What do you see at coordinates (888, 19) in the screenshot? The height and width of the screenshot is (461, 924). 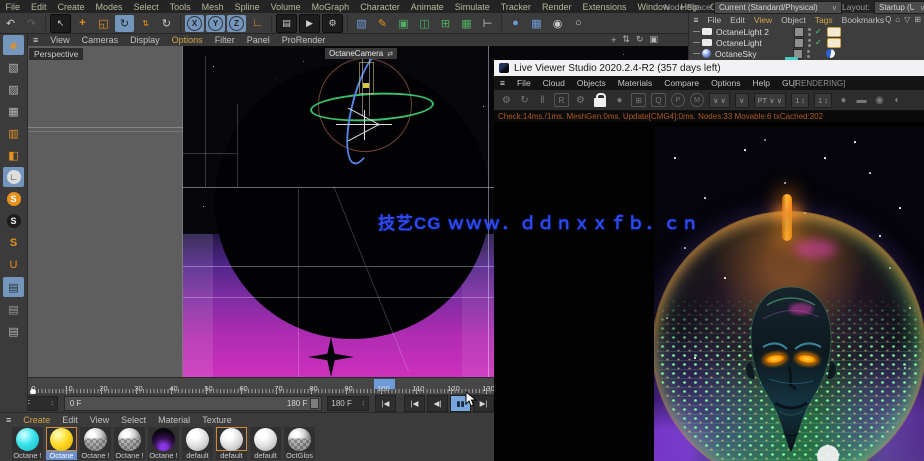 I see `search-icon: Q` at bounding box center [888, 19].